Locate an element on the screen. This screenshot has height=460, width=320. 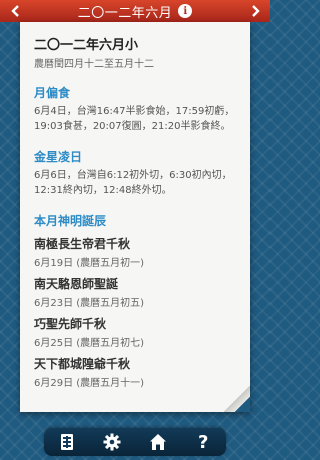
help-icon: ? is located at coordinates (203, 442).